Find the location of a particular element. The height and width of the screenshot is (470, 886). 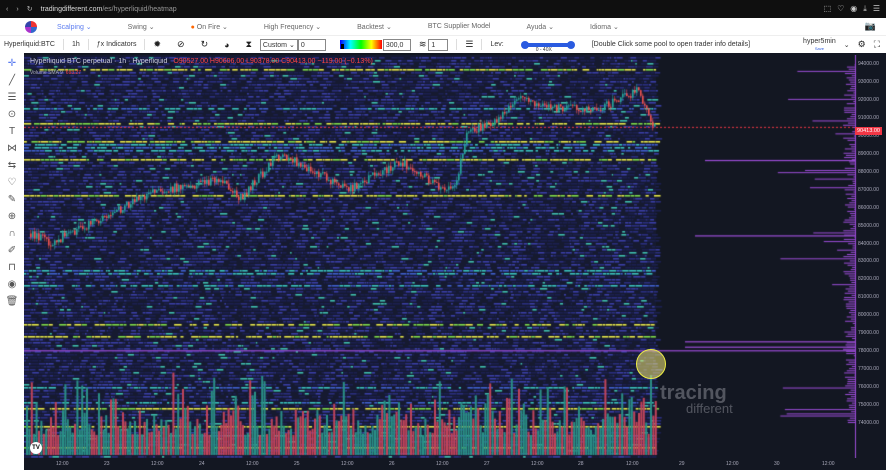

layers-icon: ≋ is located at coordinates (423, 44).